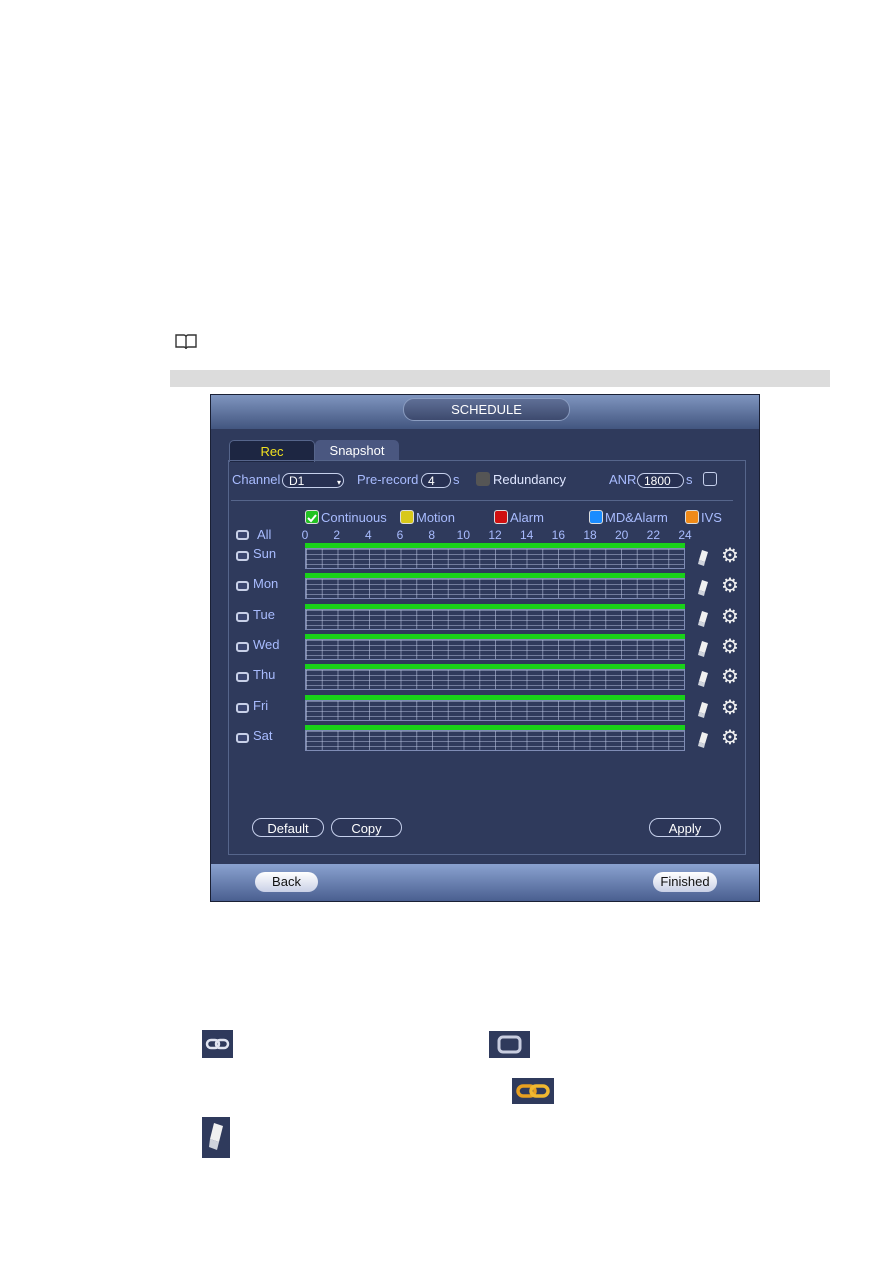  Describe the element at coordinates (482, 500) in the screenshot. I see `divider` at that location.